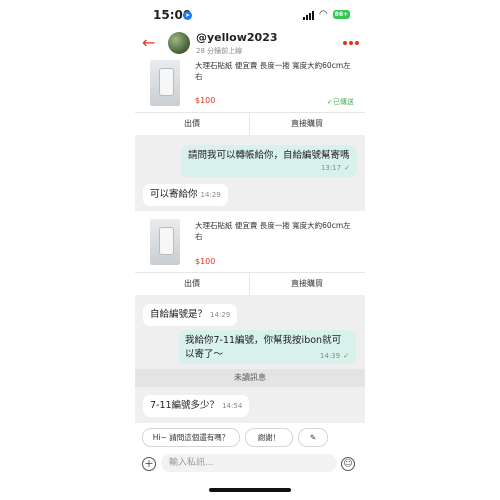  I want to click on outgoing-message: 我給你7-11編號，你幫我按ibon就可以寄了～ 14:39 ✓, so click(267, 347).